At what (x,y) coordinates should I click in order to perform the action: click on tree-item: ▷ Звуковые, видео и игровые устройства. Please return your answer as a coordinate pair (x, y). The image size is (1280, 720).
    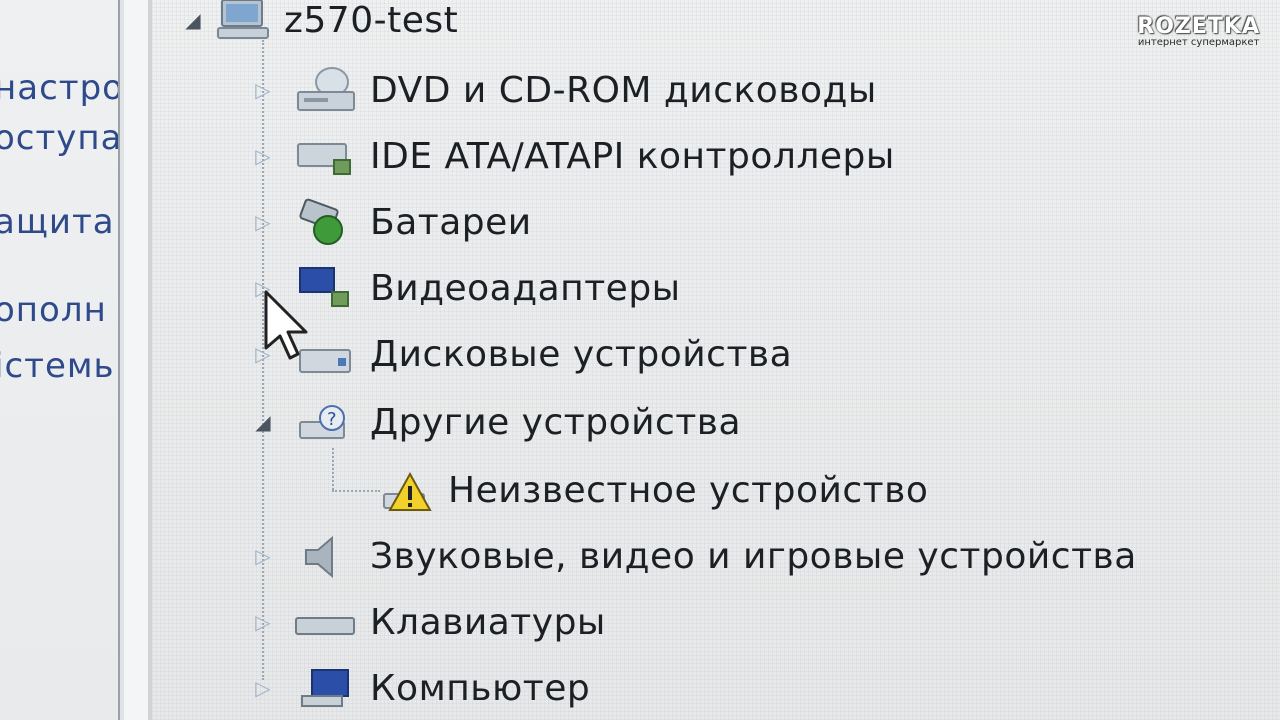
    Looking at the image, I should click on (694, 556).